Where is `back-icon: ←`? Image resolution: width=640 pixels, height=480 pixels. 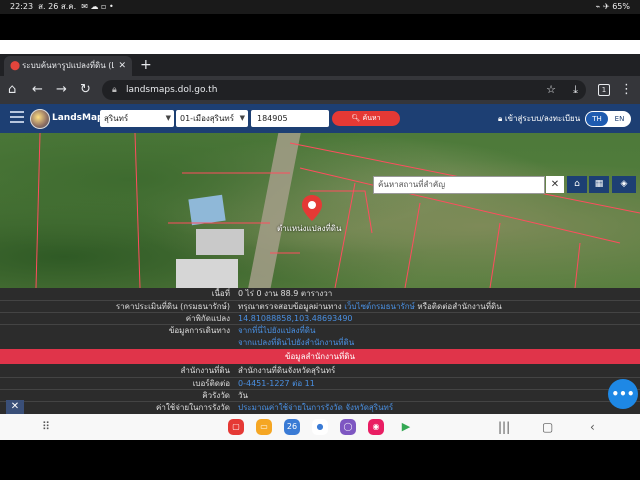 back-icon: ← is located at coordinates (37, 90).